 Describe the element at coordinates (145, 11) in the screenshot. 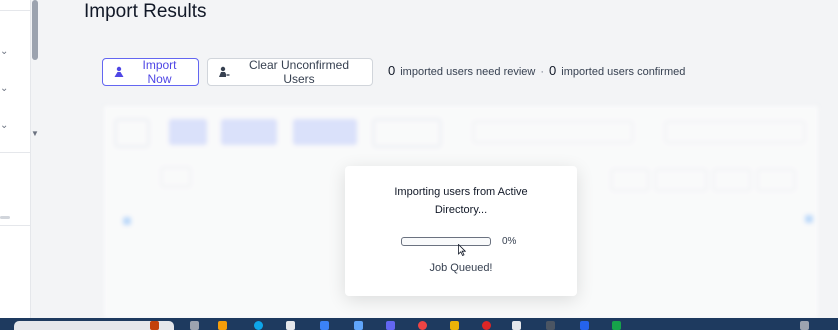

I see `page-title: Import Results` at that location.